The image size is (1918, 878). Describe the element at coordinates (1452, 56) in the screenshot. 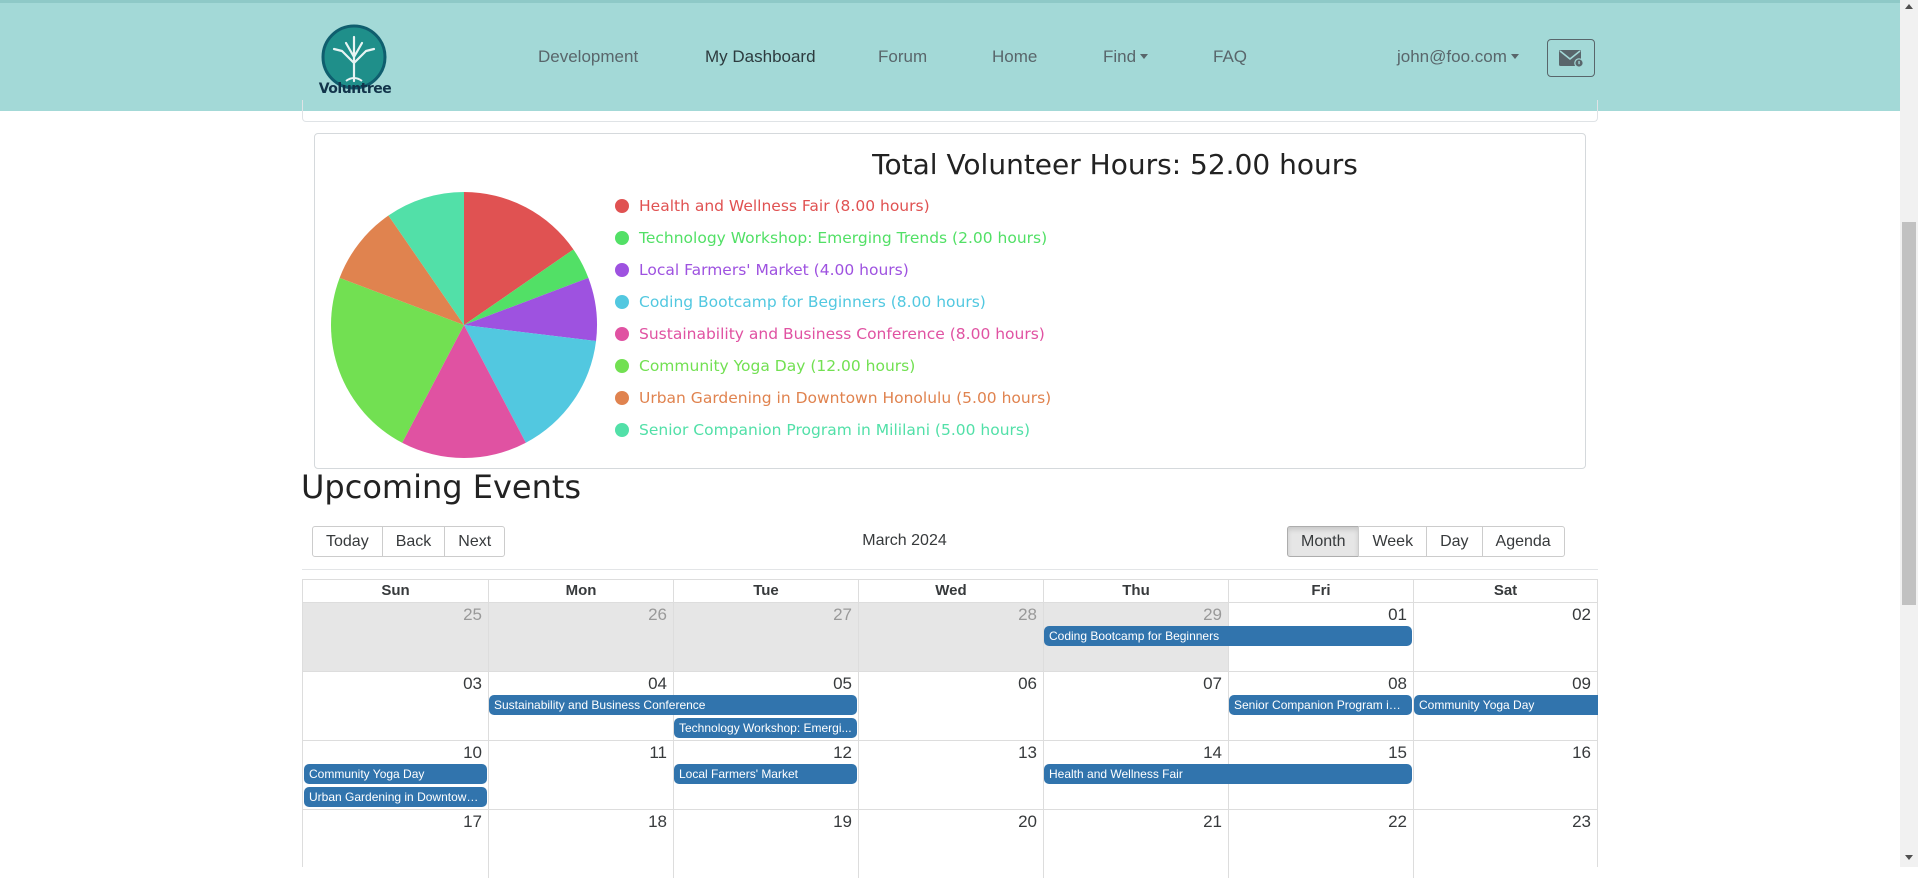

I see `user-email: john@foo.com` at that location.